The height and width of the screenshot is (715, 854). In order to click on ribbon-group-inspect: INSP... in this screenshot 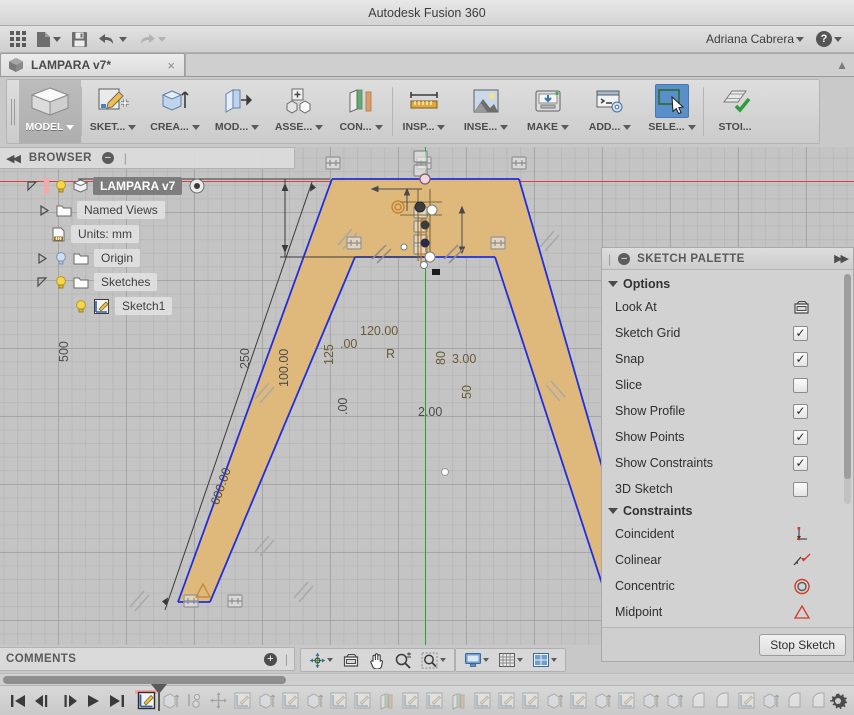, I will do `click(424, 111)`.